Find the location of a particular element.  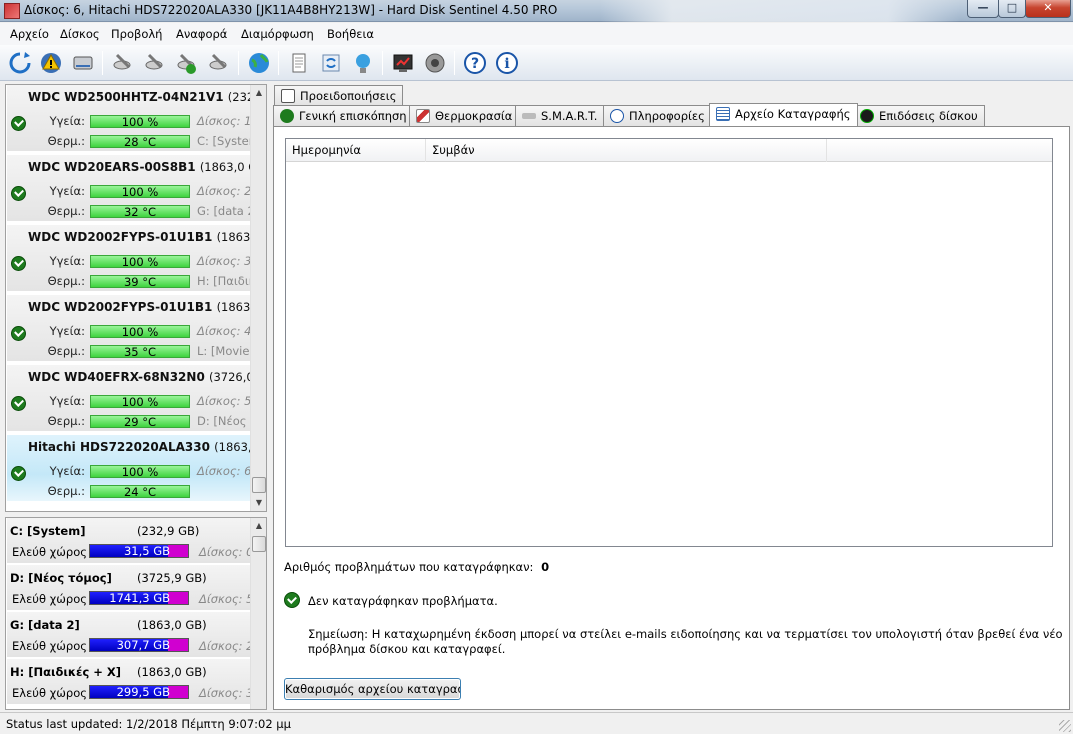

maximize-icon: □ is located at coordinates (1012, 7).